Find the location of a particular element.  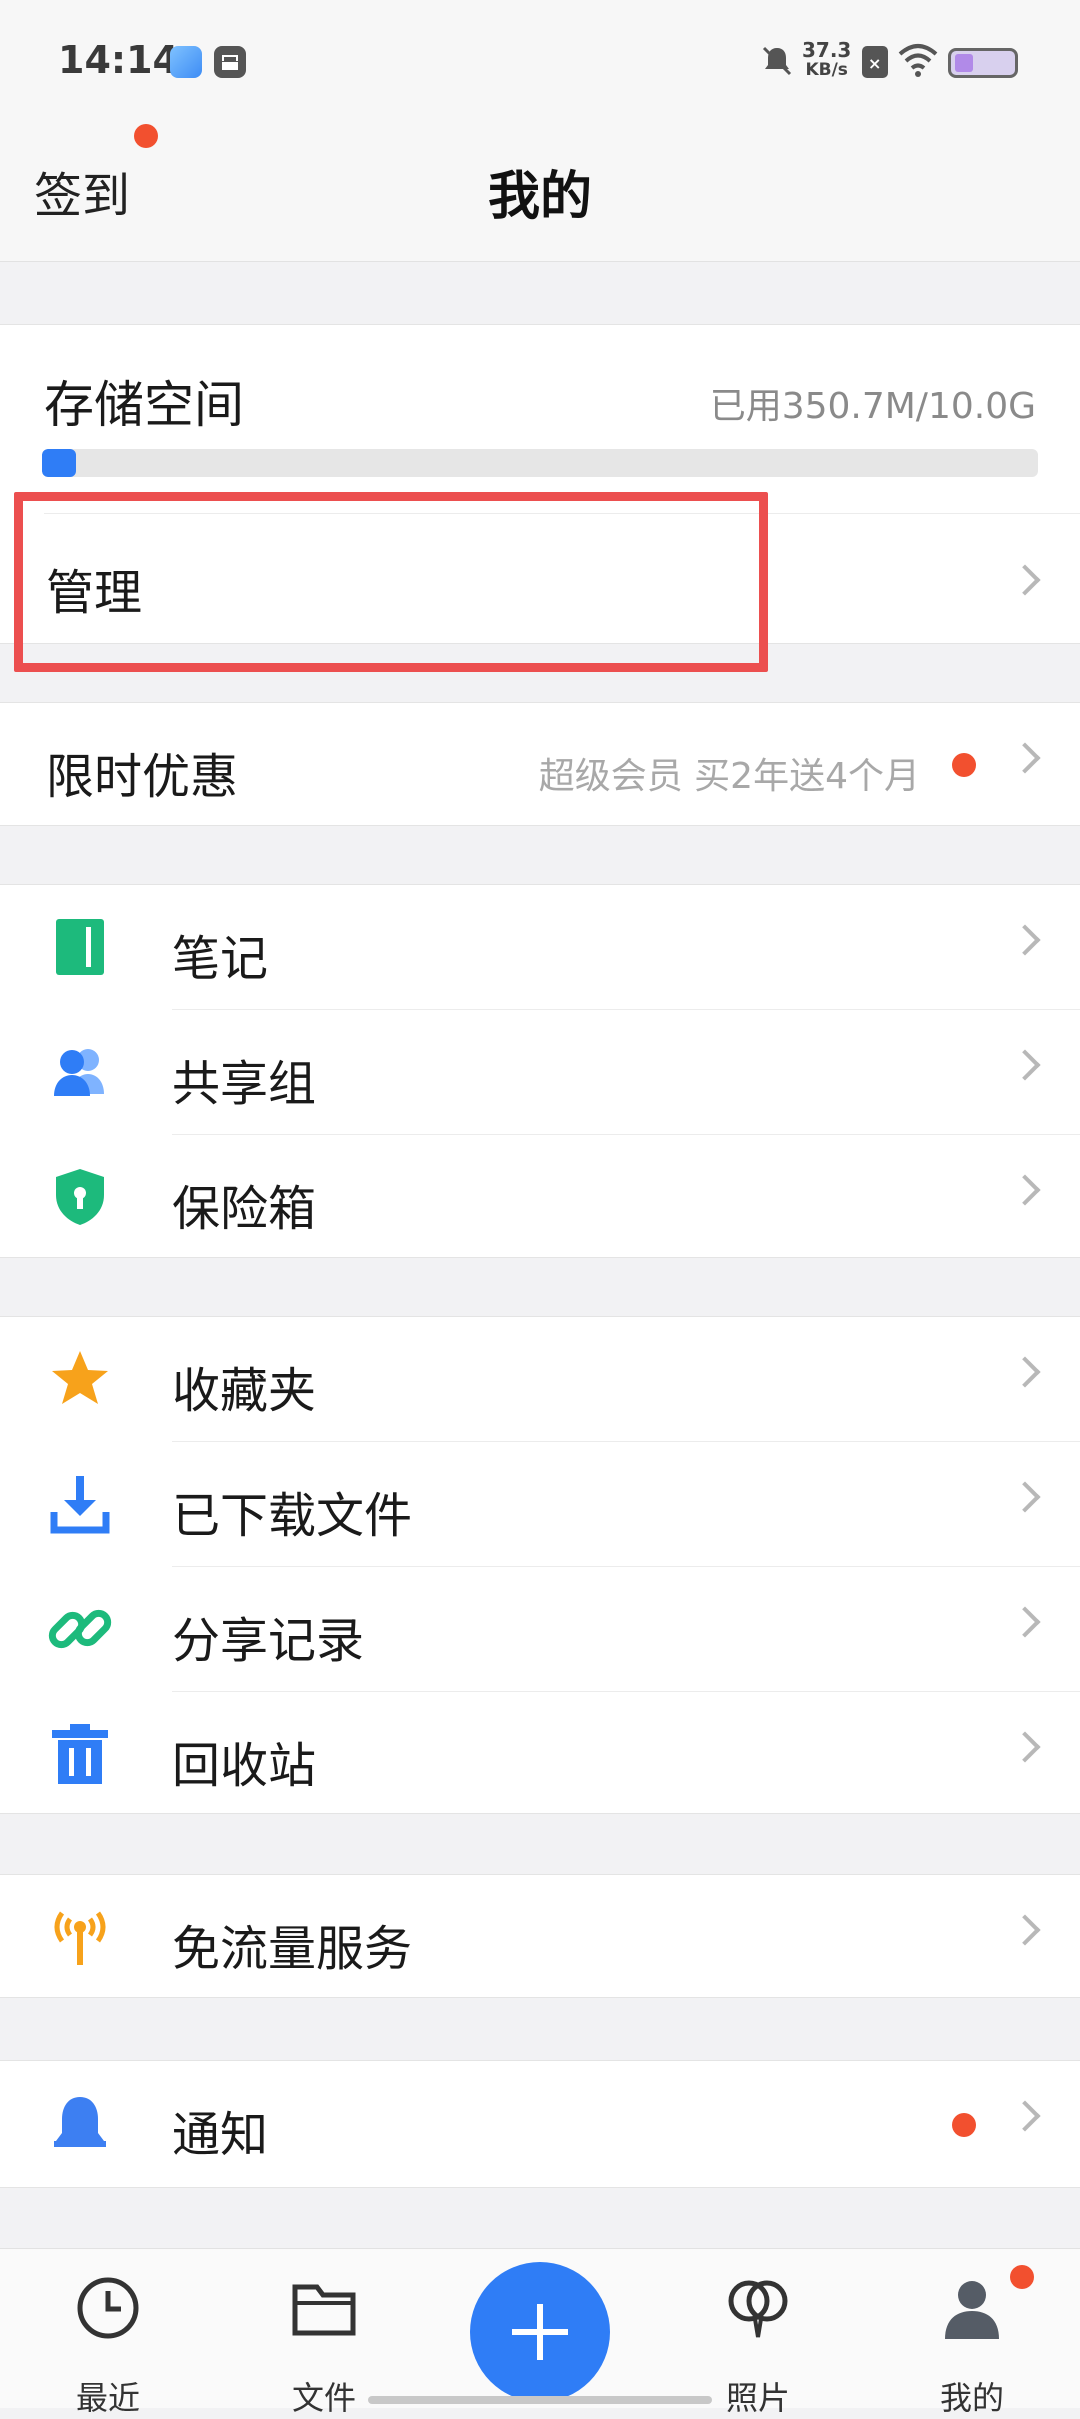

nav-recent: 最近 is located at coordinates (108, 2345).